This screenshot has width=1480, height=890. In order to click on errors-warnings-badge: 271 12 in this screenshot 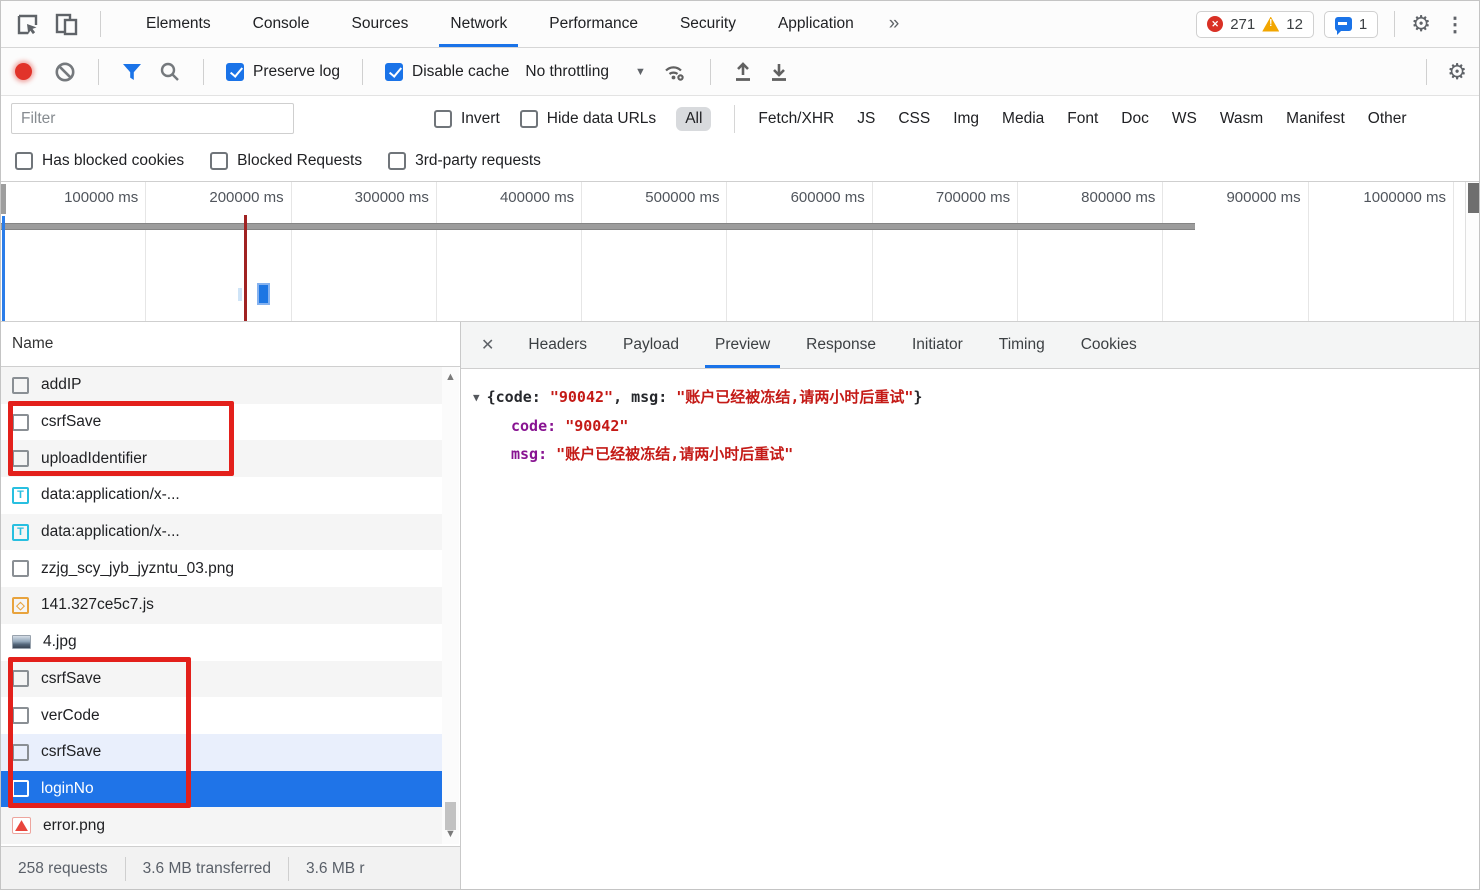, I will do `click(1255, 24)`.